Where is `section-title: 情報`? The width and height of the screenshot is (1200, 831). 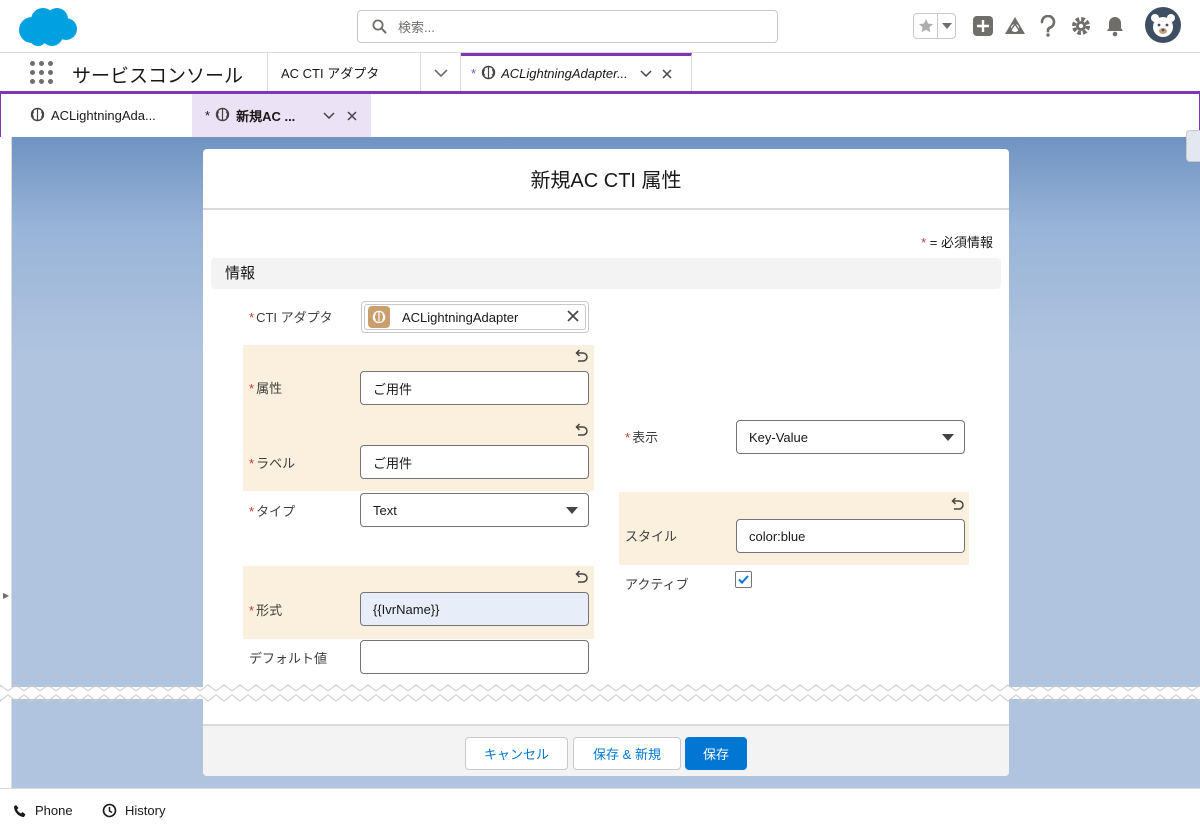 section-title: 情報 is located at coordinates (240, 273).